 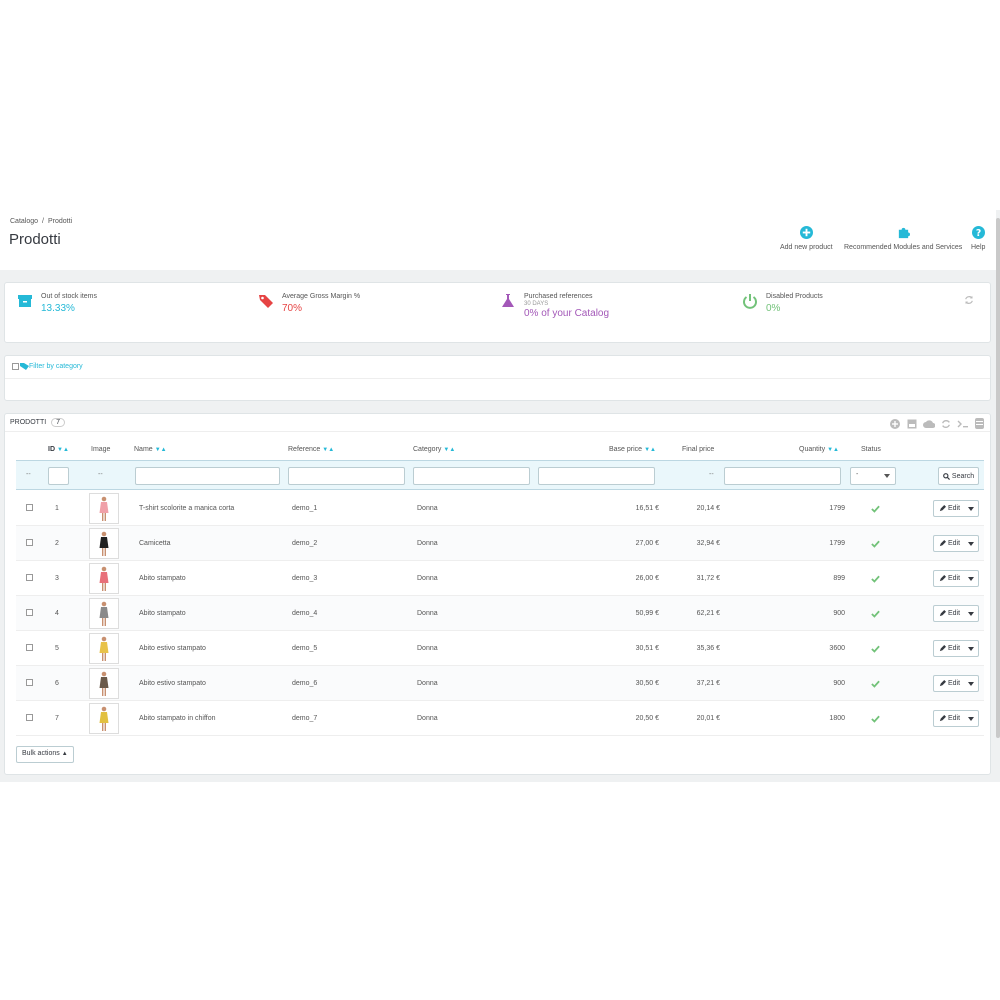 What do you see at coordinates (57, 303) in the screenshot?
I see `kpi-out-of-stock: Out of stock items 13.33%` at bounding box center [57, 303].